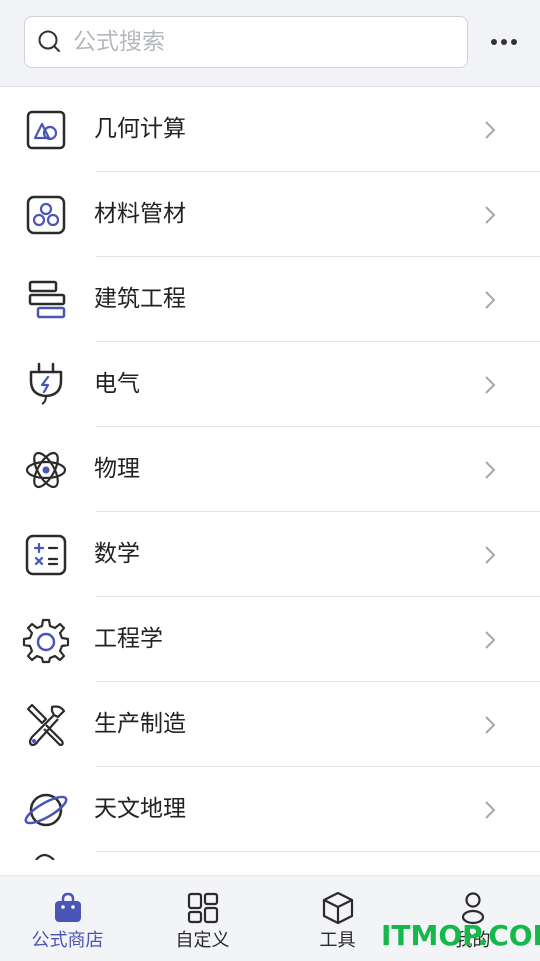 The image size is (540, 961). What do you see at coordinates (270, 639) in the screenshot?
I see `category-item-engineering: 工程学` at bounding box center [270, 639].